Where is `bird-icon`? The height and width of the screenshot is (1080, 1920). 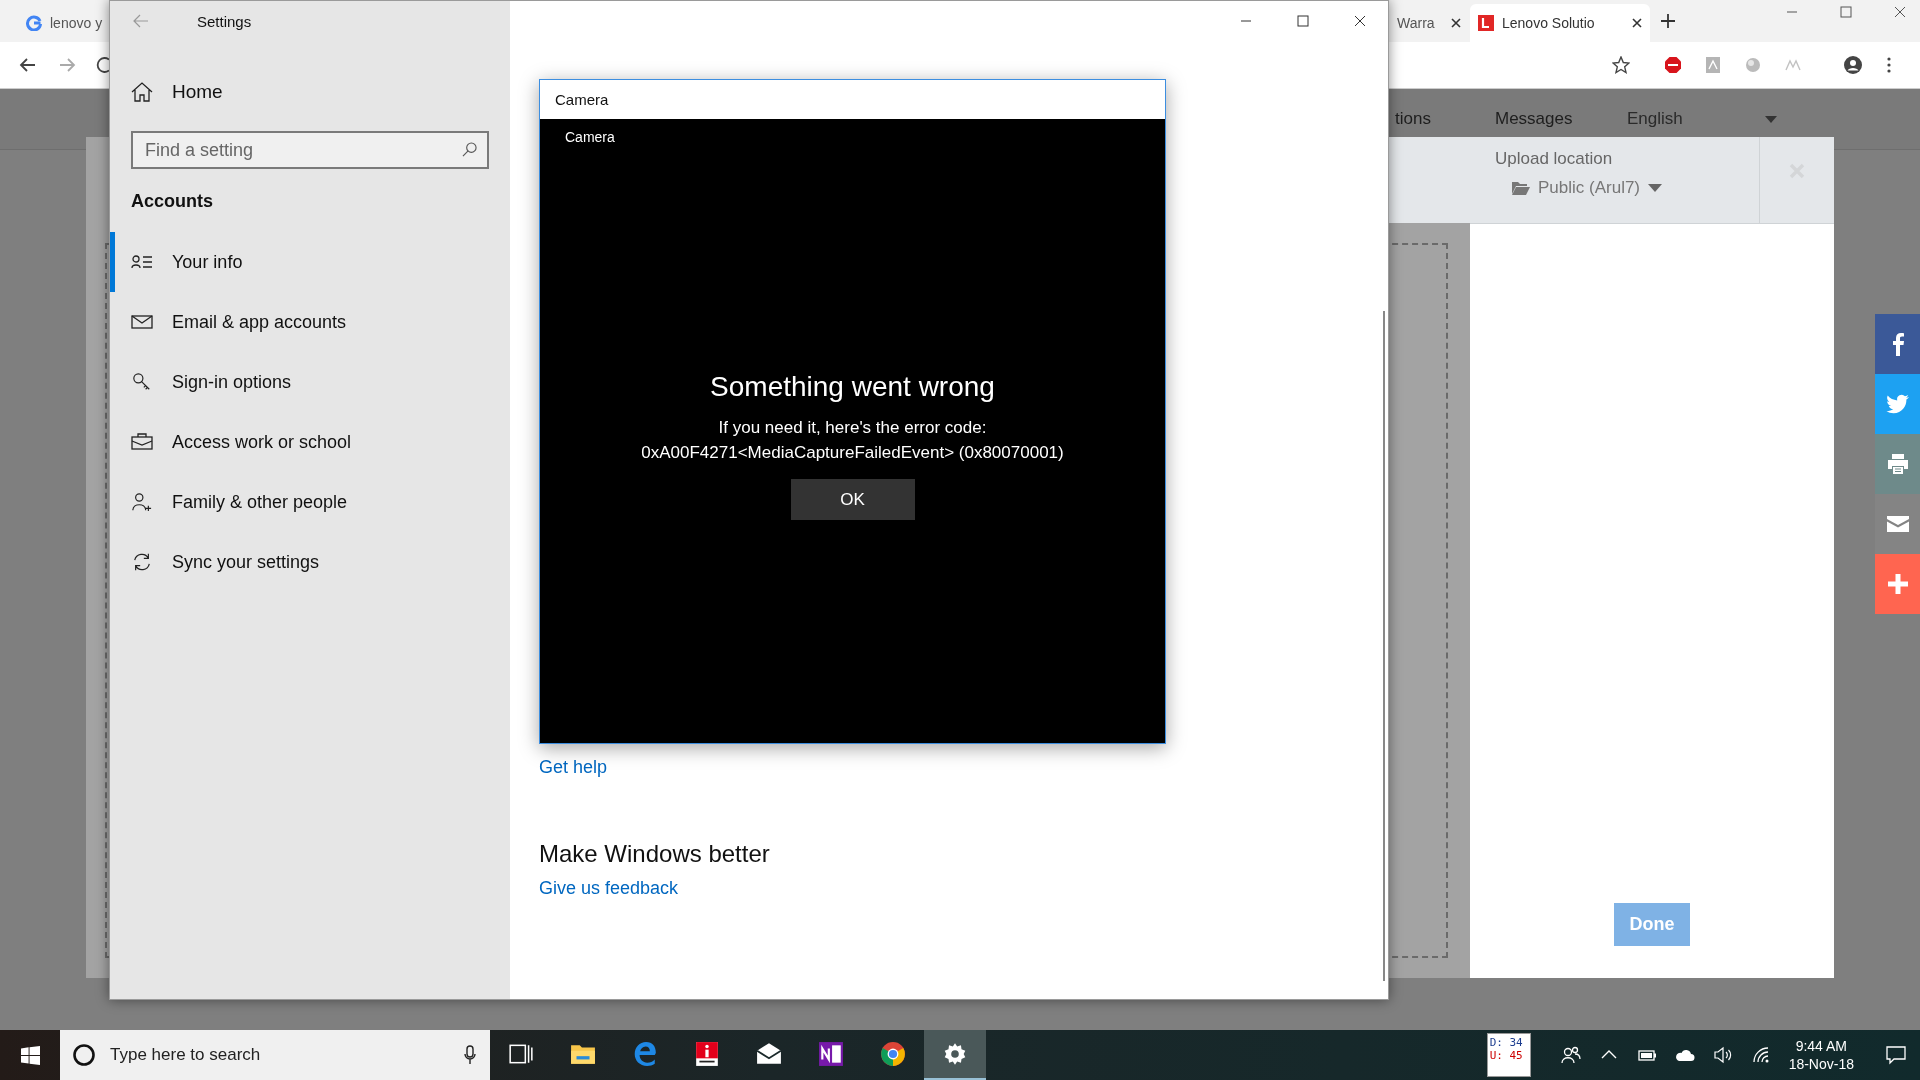
bird-icon is located at coordinates (1897, 404).